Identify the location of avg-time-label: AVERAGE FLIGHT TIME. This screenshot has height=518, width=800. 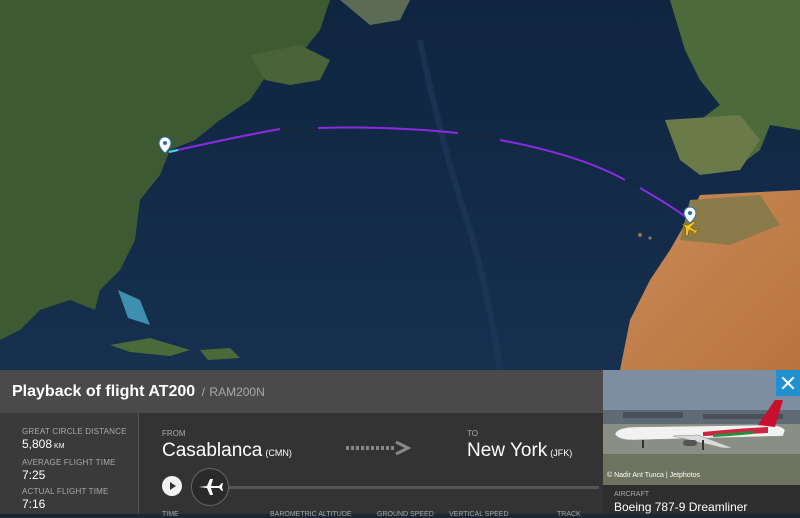
(69, 462).